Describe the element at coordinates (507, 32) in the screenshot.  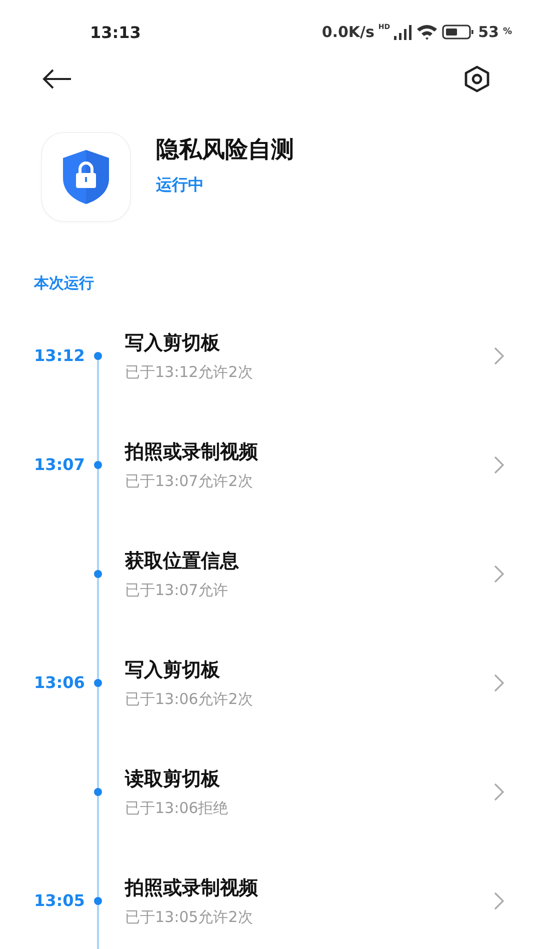
I see `battery-unit: %` at that location.